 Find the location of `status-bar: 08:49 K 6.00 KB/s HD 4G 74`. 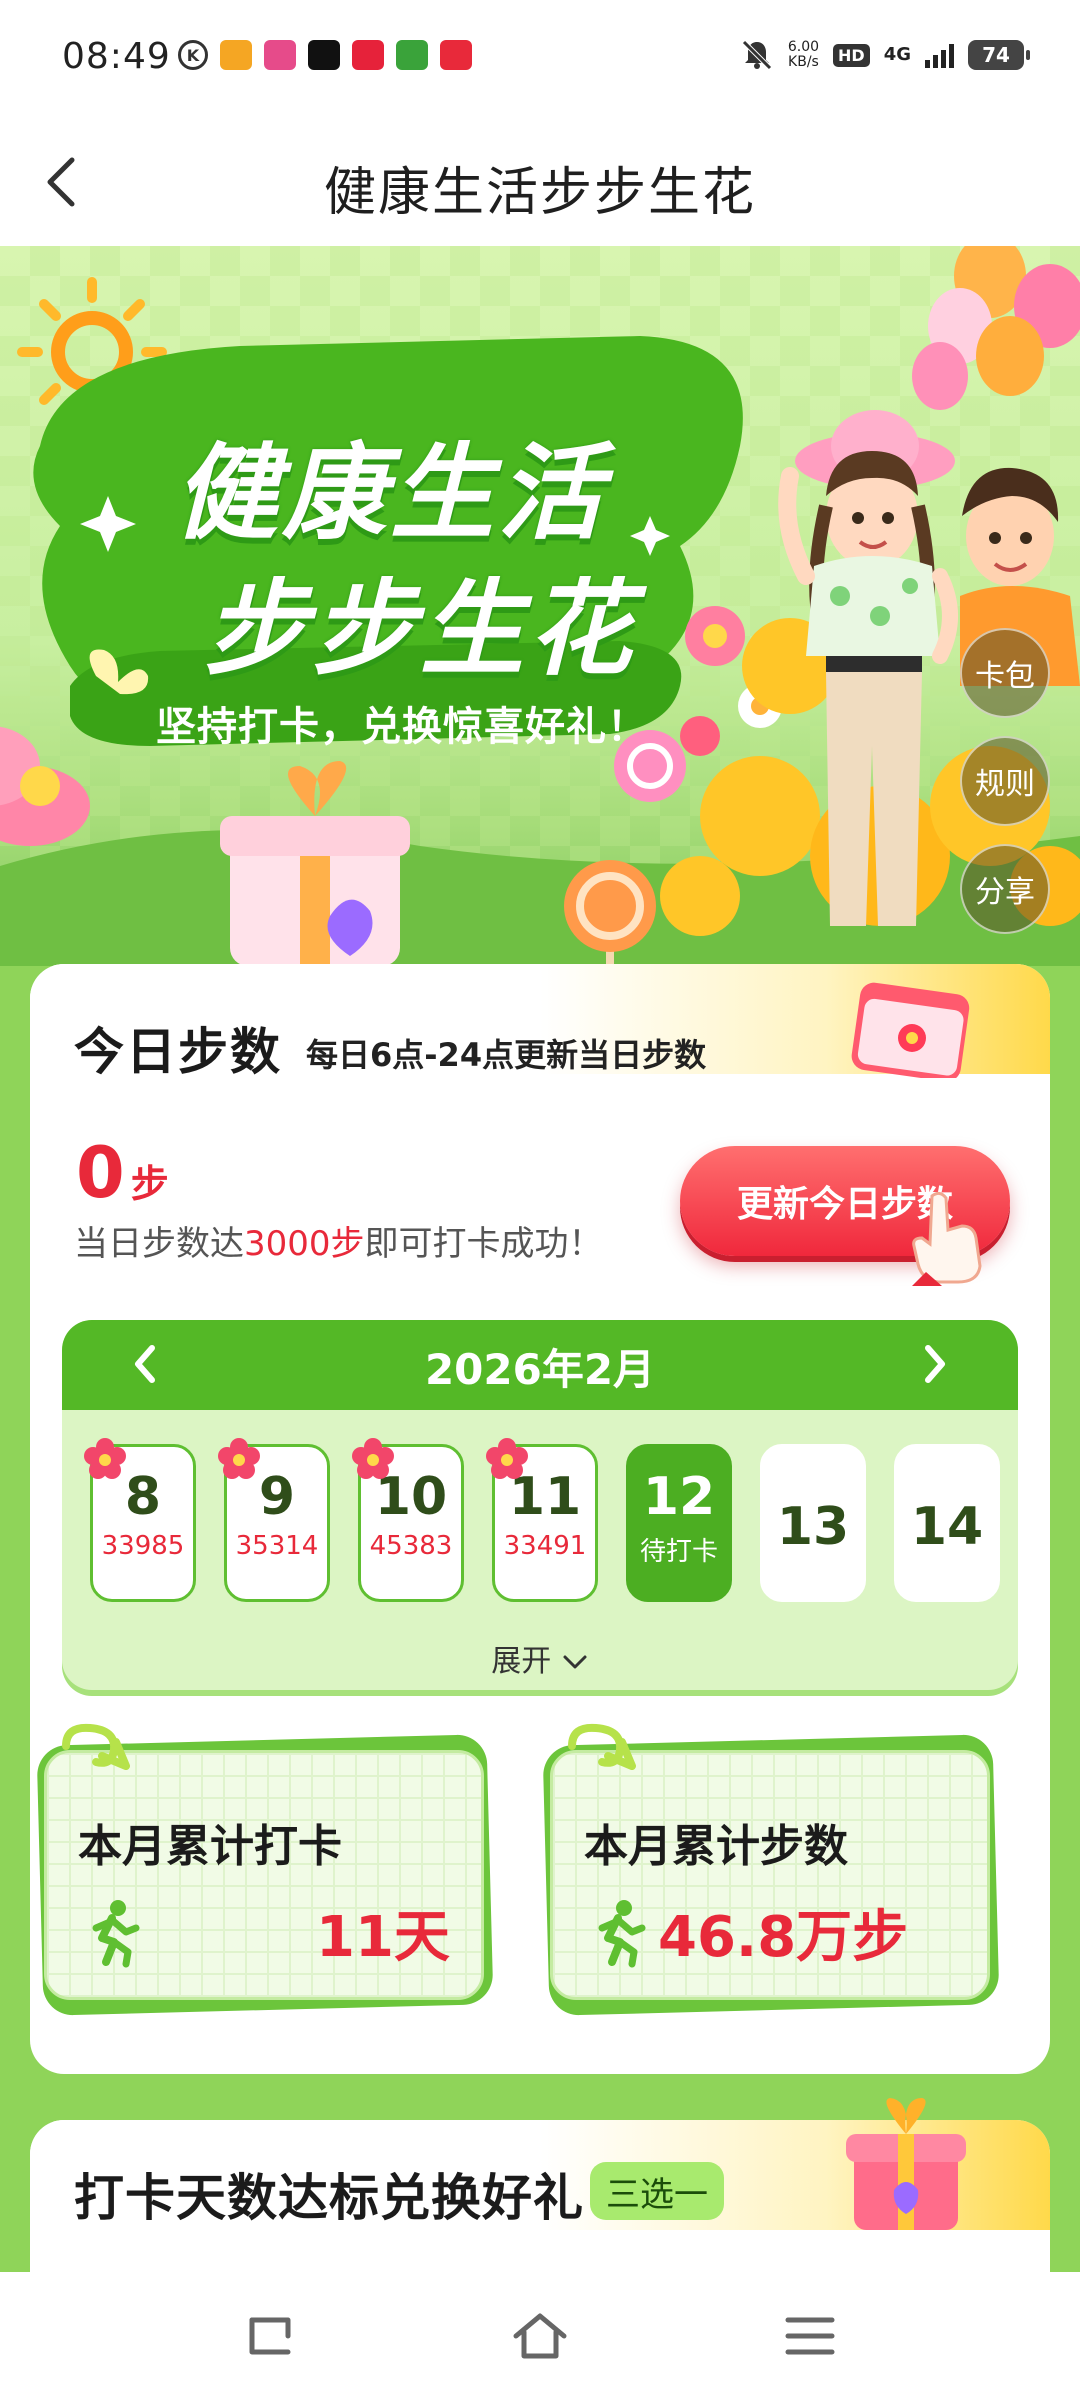

status-bar: 08:49 K 6.00 KB/s HD 4G 74 is located at coordinates (540, 59).